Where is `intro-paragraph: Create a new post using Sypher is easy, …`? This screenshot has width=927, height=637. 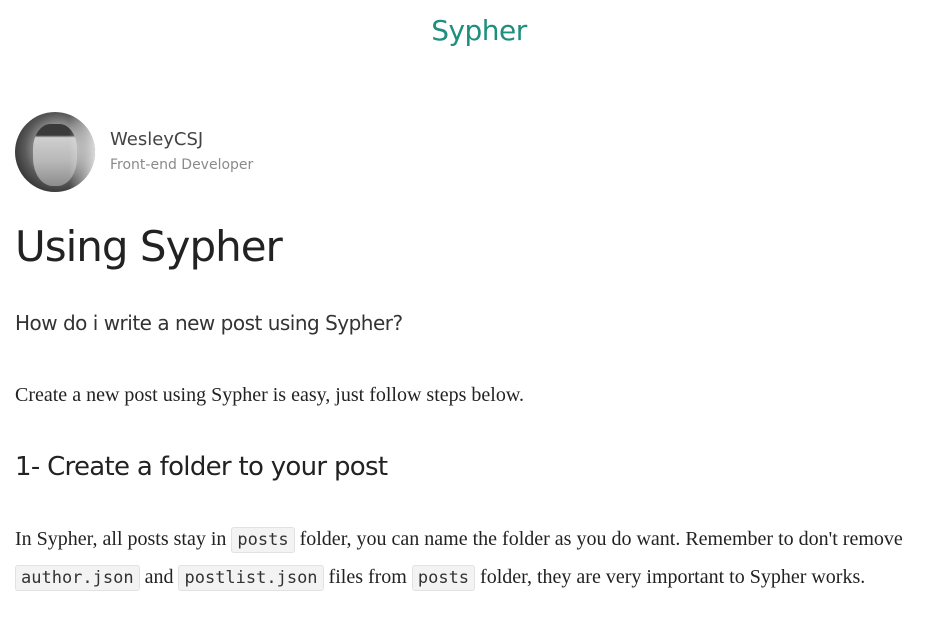
intro-paragraph: Create a new post using Sypher is easy, … is located at coordinates (269, 395).